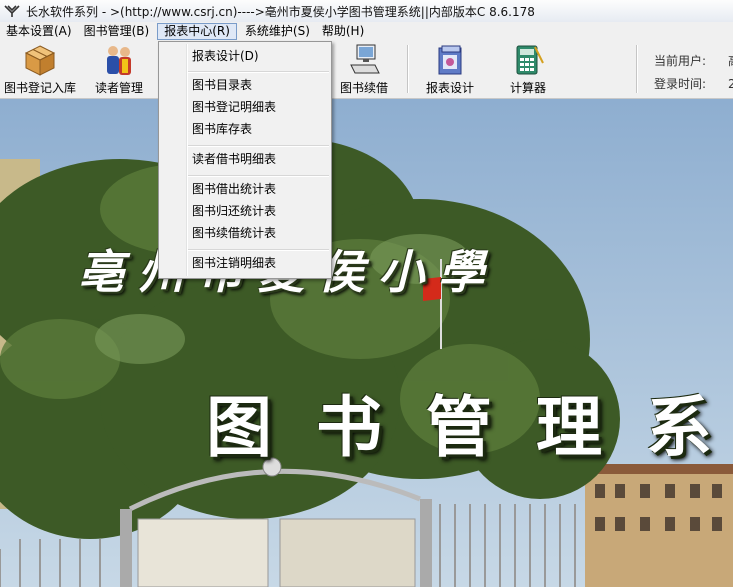 The width and height of the screenshot is (733, 587). I want to click on toolbar: 图书登记入库 读者管理 图书续借 报表设计 计算器, so click(366, 70).